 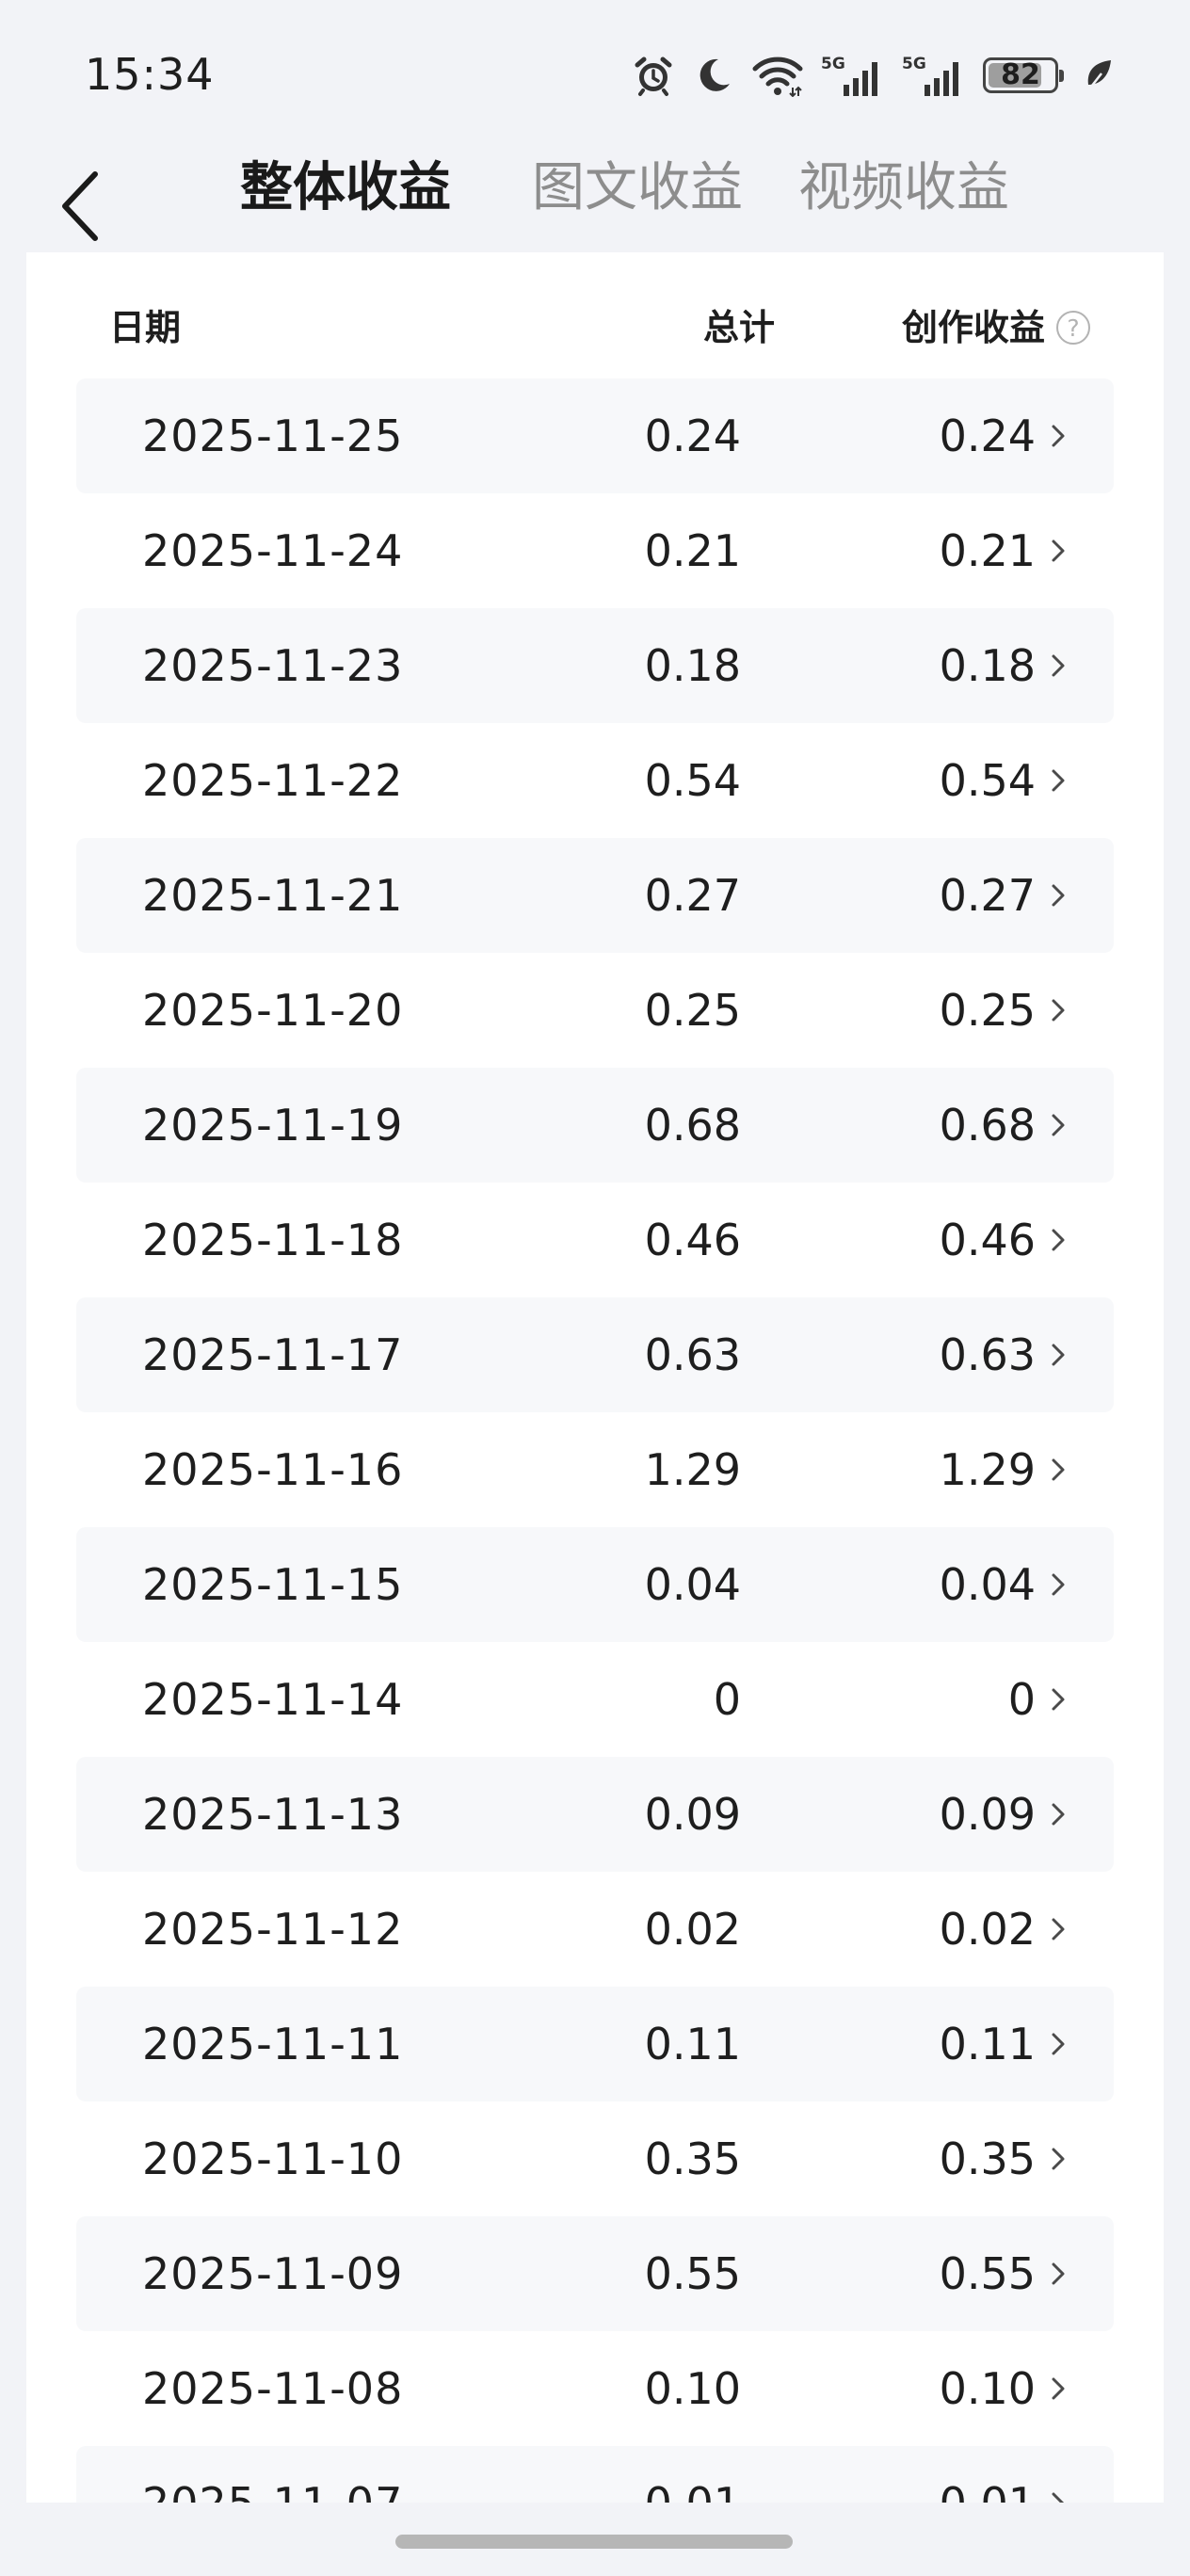 I want to click on back-button, so click(x=80, y=206).